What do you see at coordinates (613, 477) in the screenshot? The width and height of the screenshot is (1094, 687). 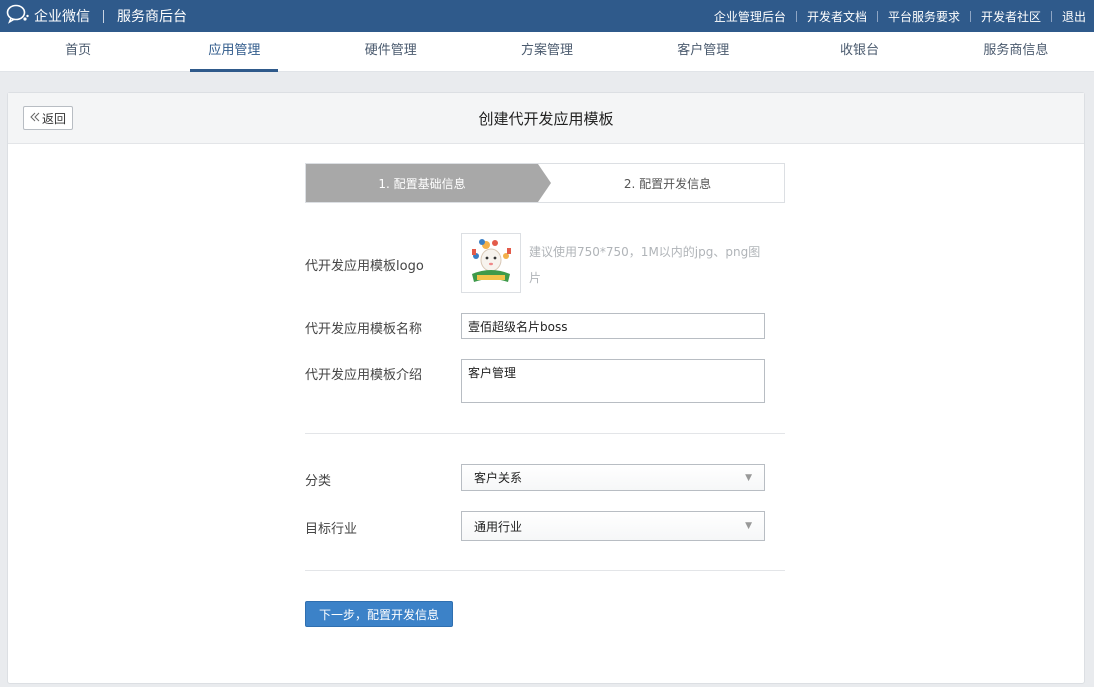 I see `category-select: 客户关系 ▼` at bounding box center [613, 477].